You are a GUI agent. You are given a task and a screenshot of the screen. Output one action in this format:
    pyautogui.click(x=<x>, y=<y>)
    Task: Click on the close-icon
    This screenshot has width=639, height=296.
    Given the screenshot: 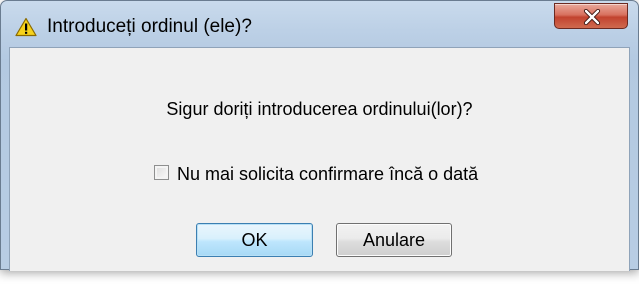 What is the action you would take?
    pyautogui.click(x=592, y=17)
    